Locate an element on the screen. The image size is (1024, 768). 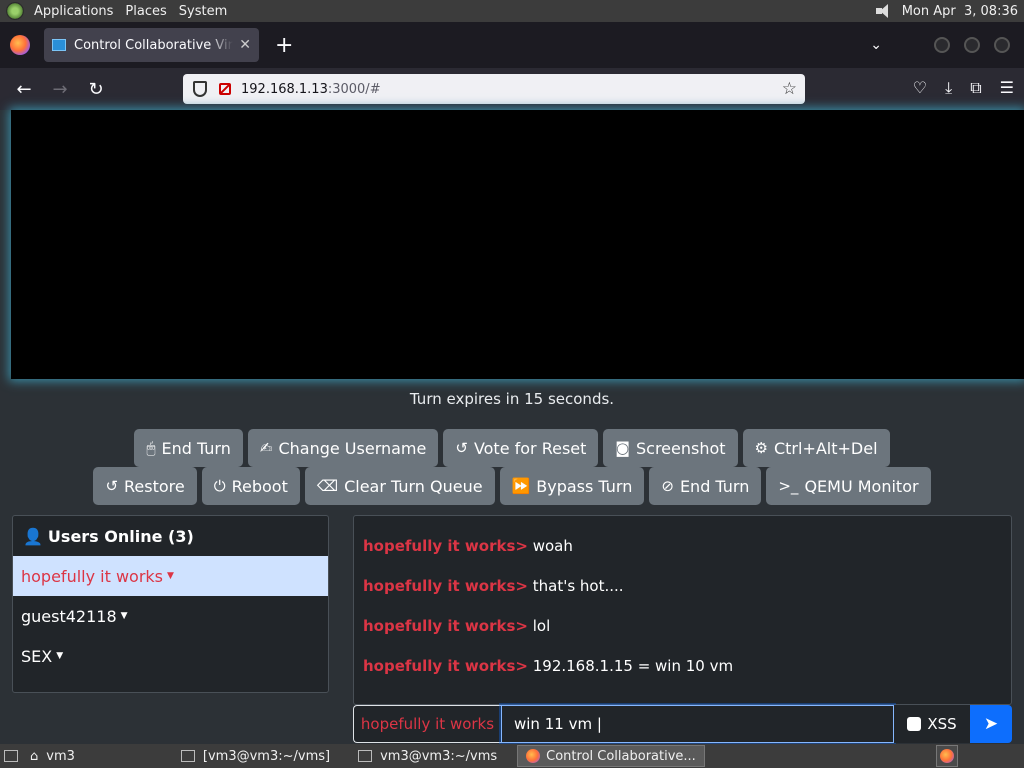
show-desktop-button is located at coordinates (11, 756).